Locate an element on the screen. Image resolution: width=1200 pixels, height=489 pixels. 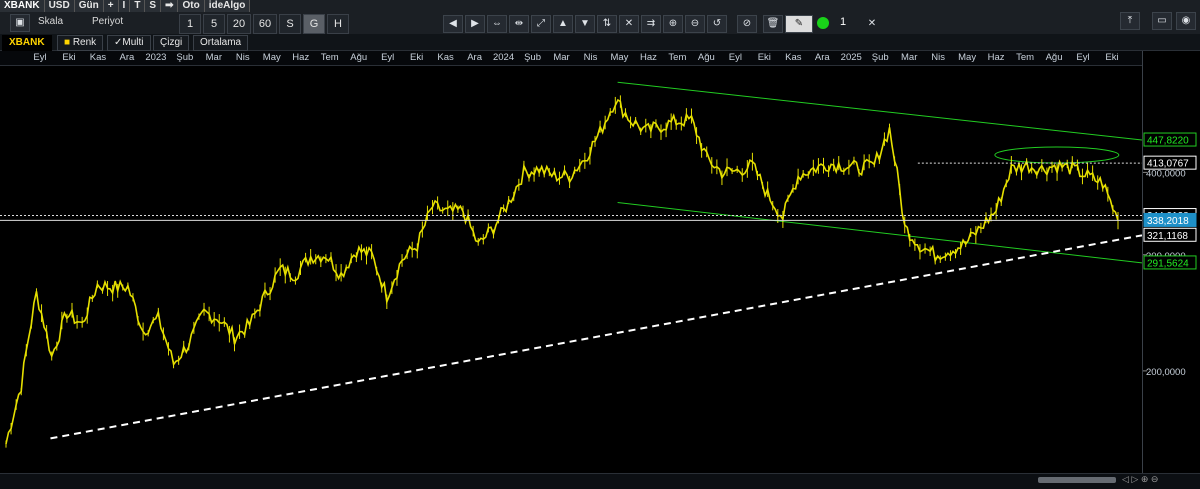
top-ellipse is located at coordinates (1057, 155).